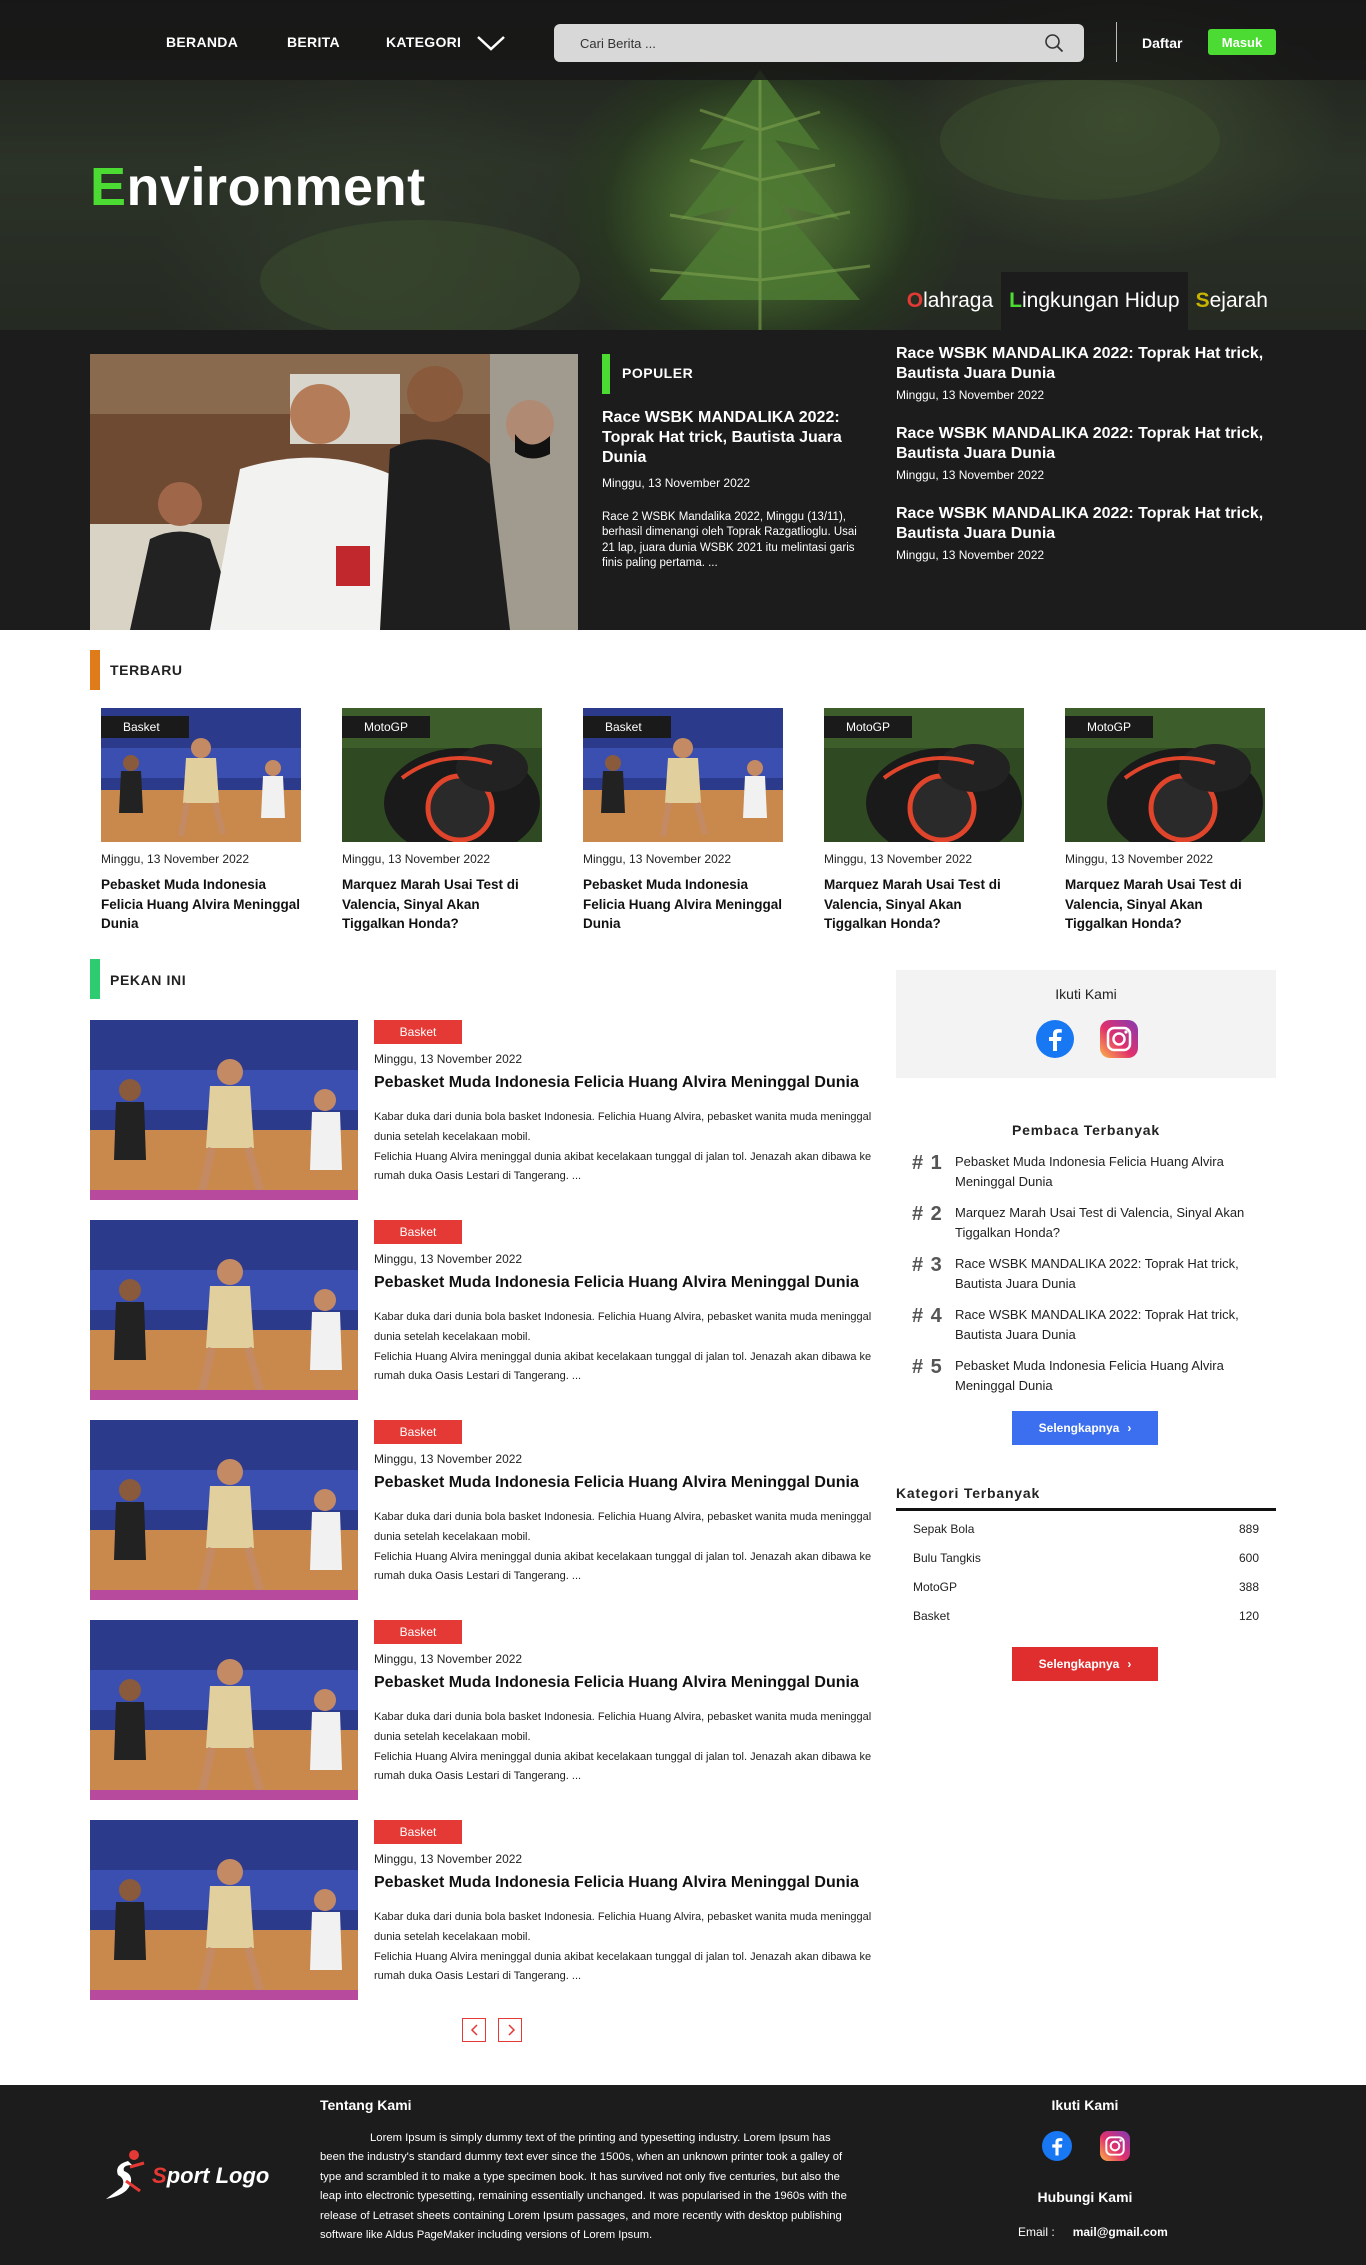 The image size is (1366, 2265). Describe the element at coordinates (1086, 1558) in the screenshot. I see `category-row: Bulu Tangkis 600` at that location.